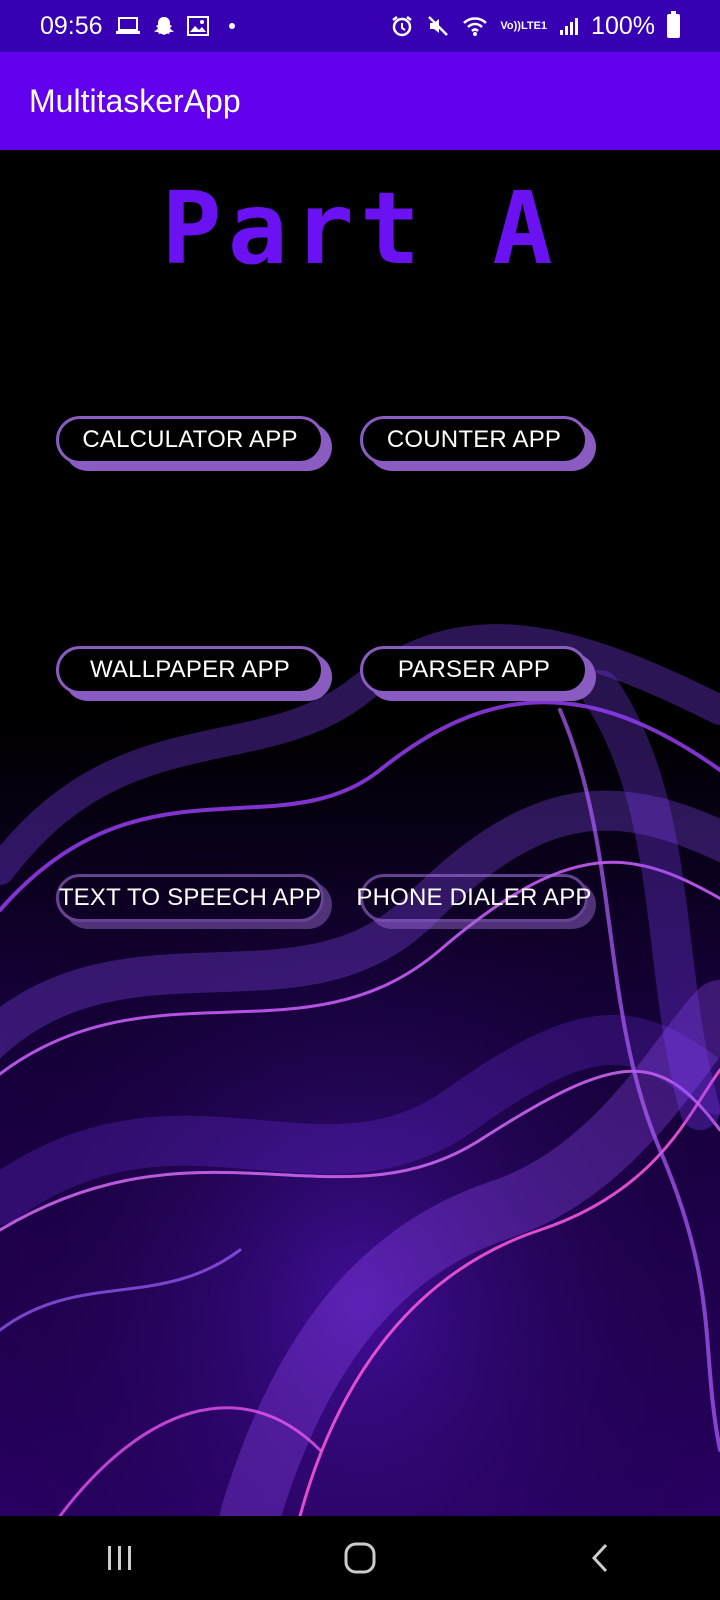  What do you see at coordinates (231, 26) in the screenshot?
I see `dot-icon` at bounding box center [231, 26].